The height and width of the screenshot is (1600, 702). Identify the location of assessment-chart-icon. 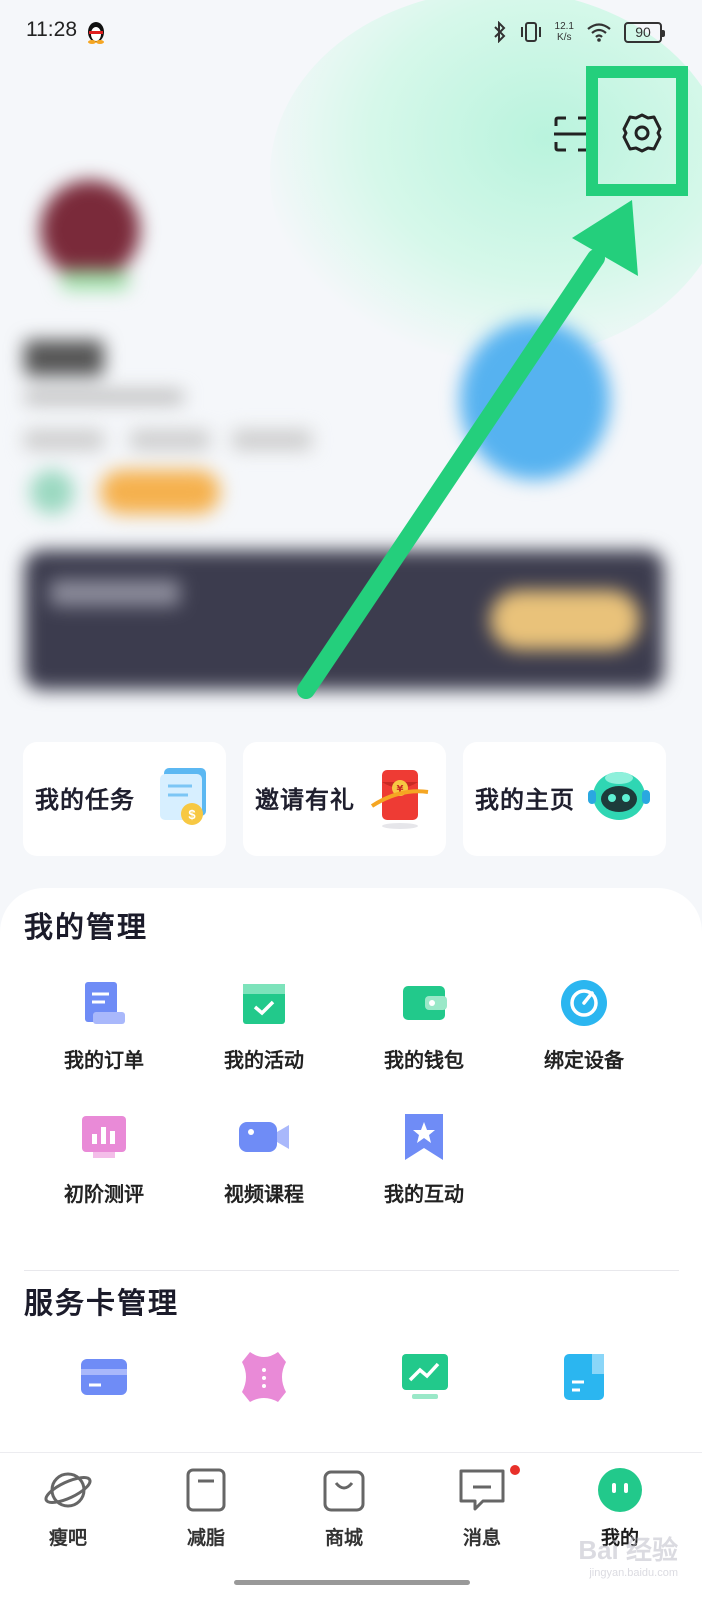
(104, 1137).